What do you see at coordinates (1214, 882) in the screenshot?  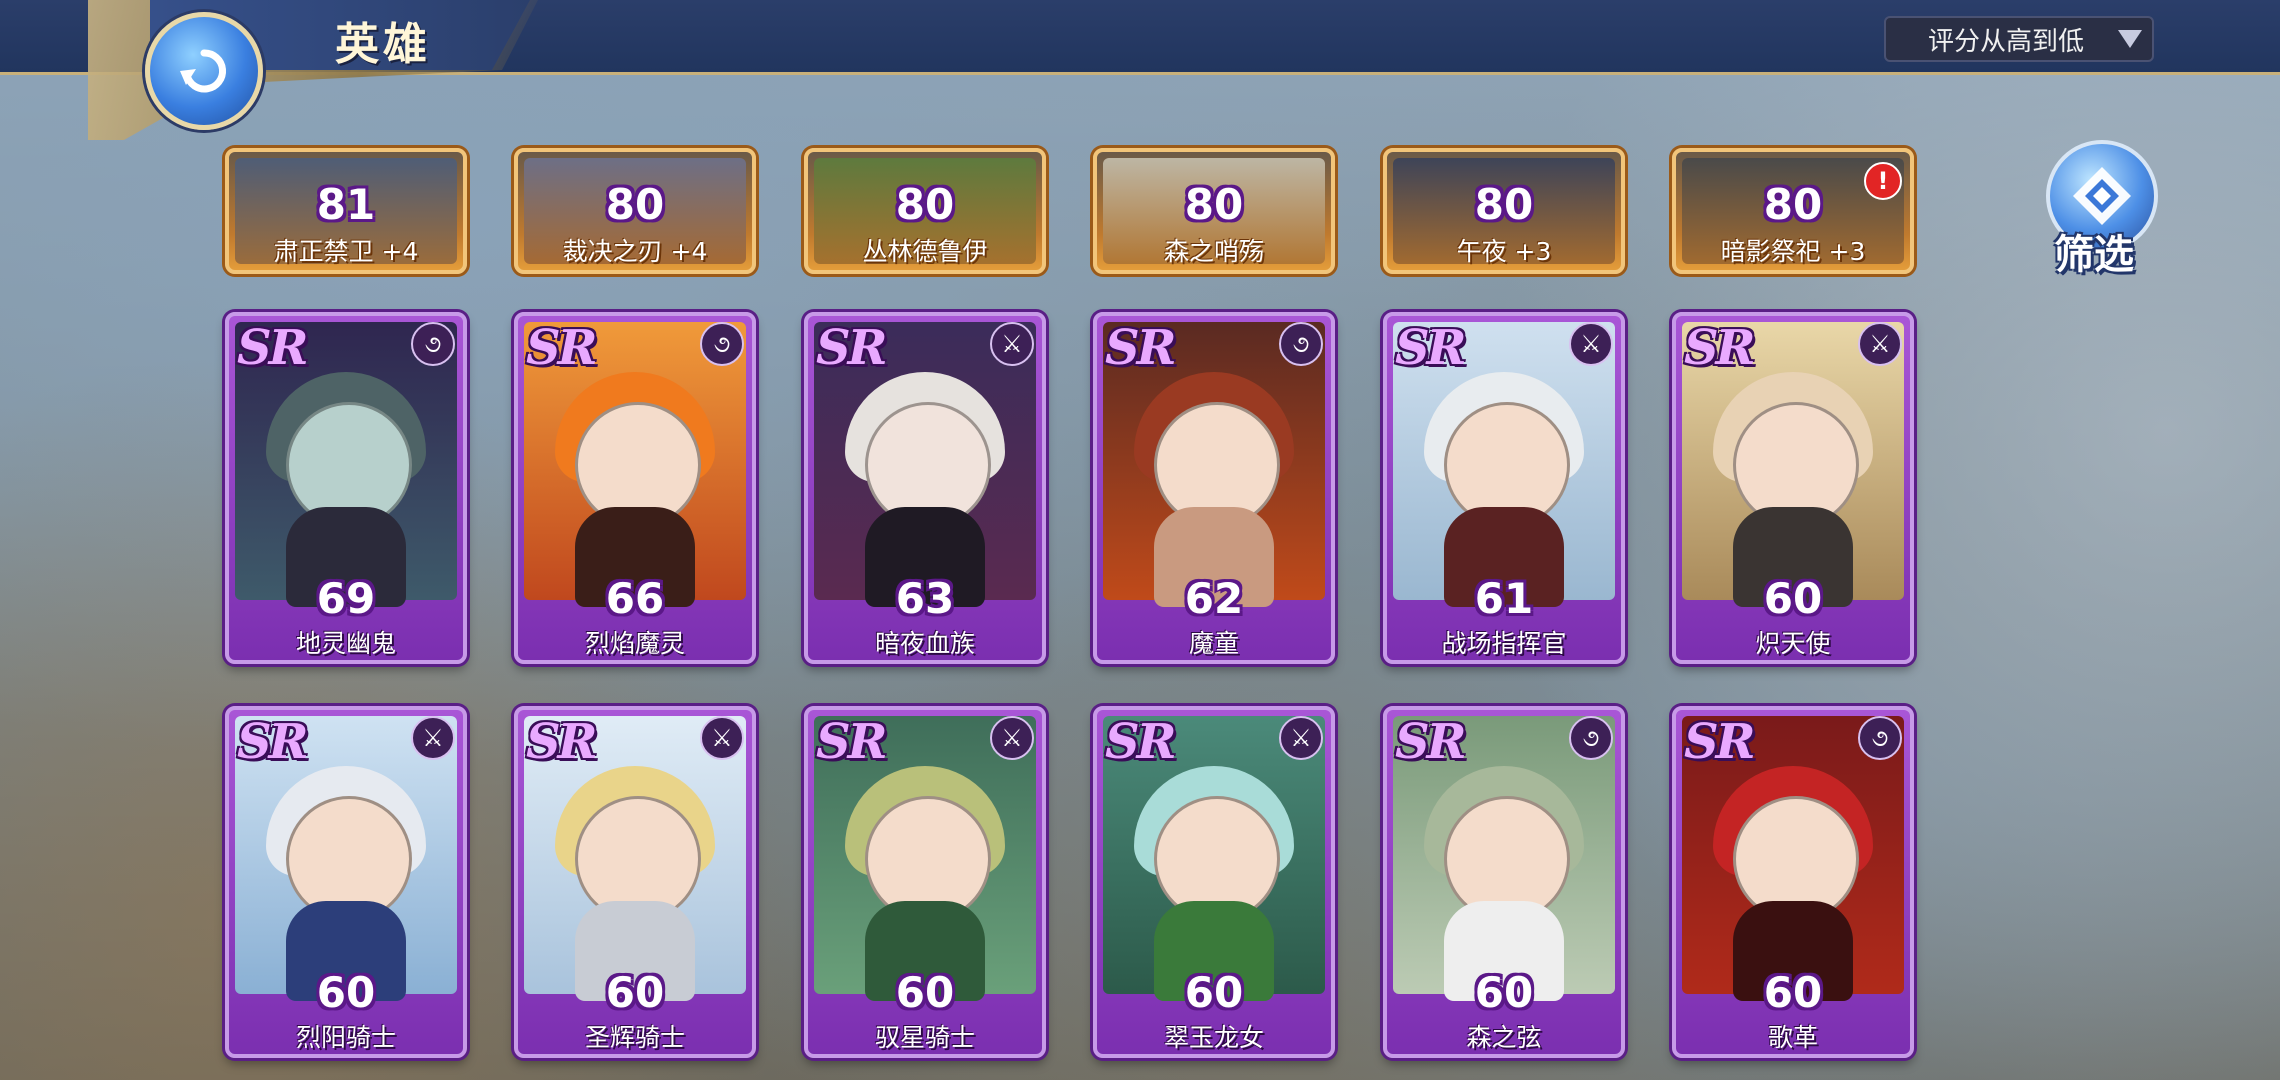 I see `hero-card: SR ⚔ 60 翠玉龙女` at bounding box center [1214, 882].